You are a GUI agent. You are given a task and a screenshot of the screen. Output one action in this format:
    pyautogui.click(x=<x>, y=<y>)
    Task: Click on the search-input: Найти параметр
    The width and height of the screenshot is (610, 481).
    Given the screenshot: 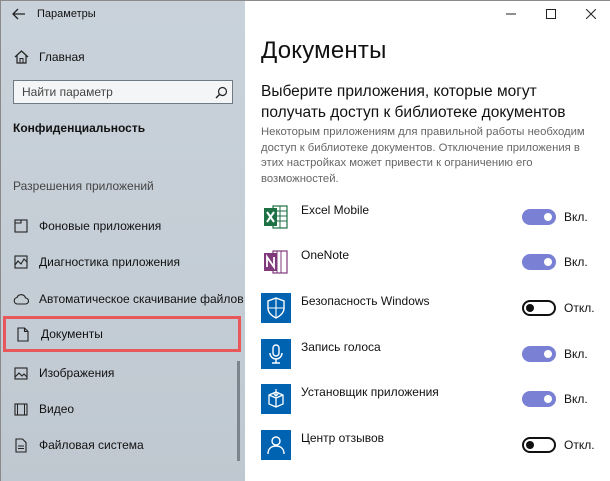 What is the action you would take?
    pyautogui.click(x=123, y=92)
    